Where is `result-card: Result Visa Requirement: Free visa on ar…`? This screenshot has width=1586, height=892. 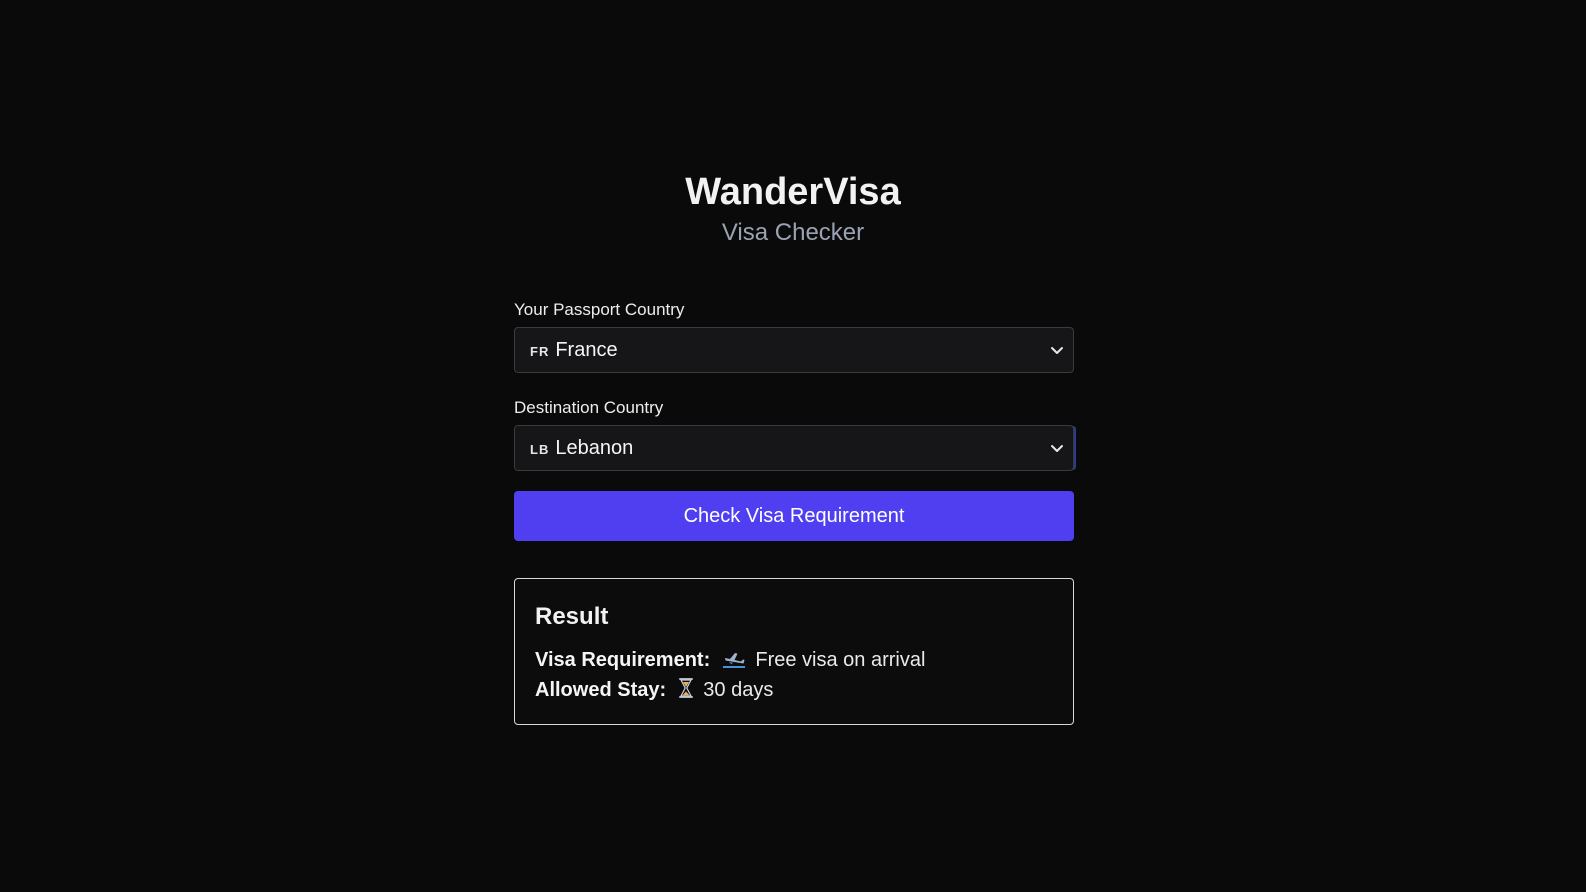 result-card: Result Visa Requirement: Free visa on ar… is located at coordinates (794, 651).